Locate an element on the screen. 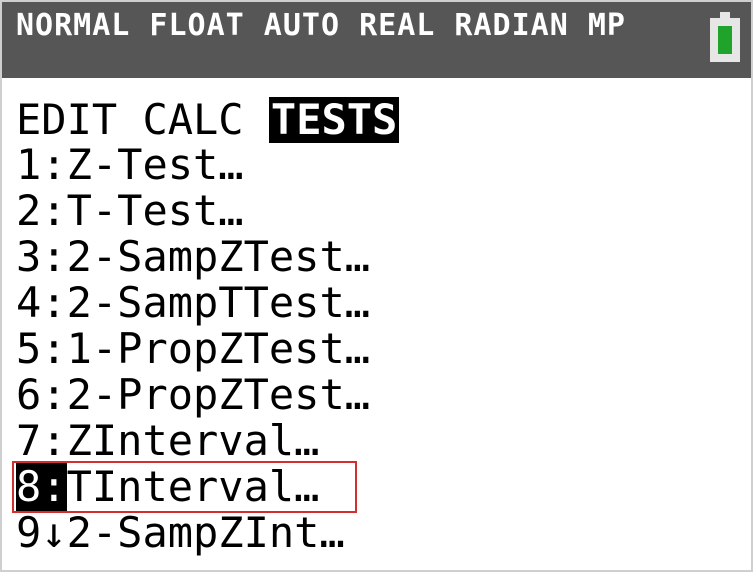 This screenshot has height=572, width=753. tab-calc: CALC is located at coordinates (192, 120).